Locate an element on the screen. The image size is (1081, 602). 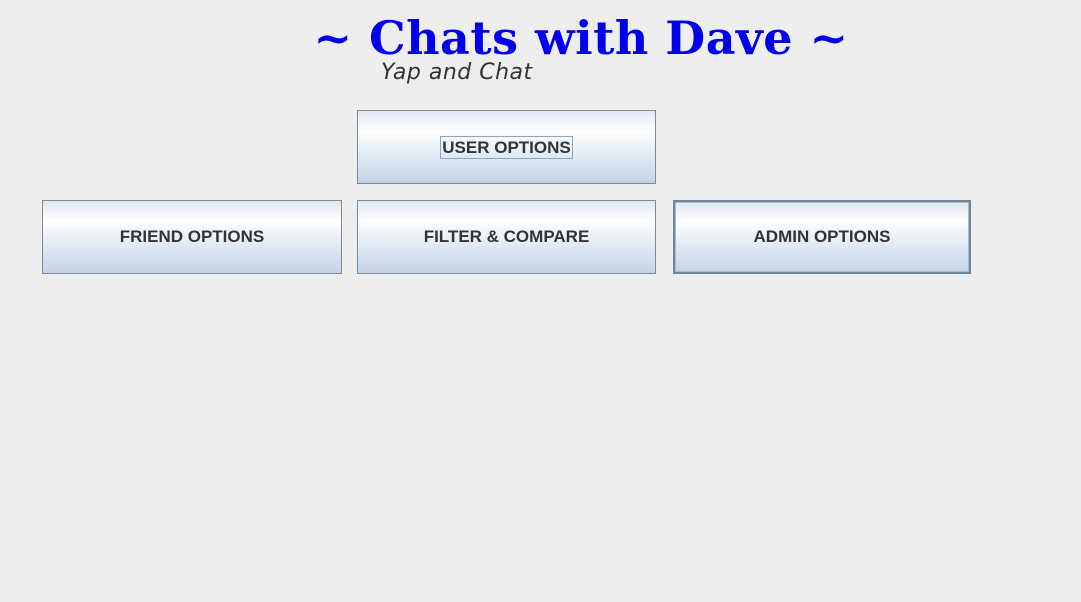
app-title: ~ Chats with Dave ~ is located at coordinates (581, 38).